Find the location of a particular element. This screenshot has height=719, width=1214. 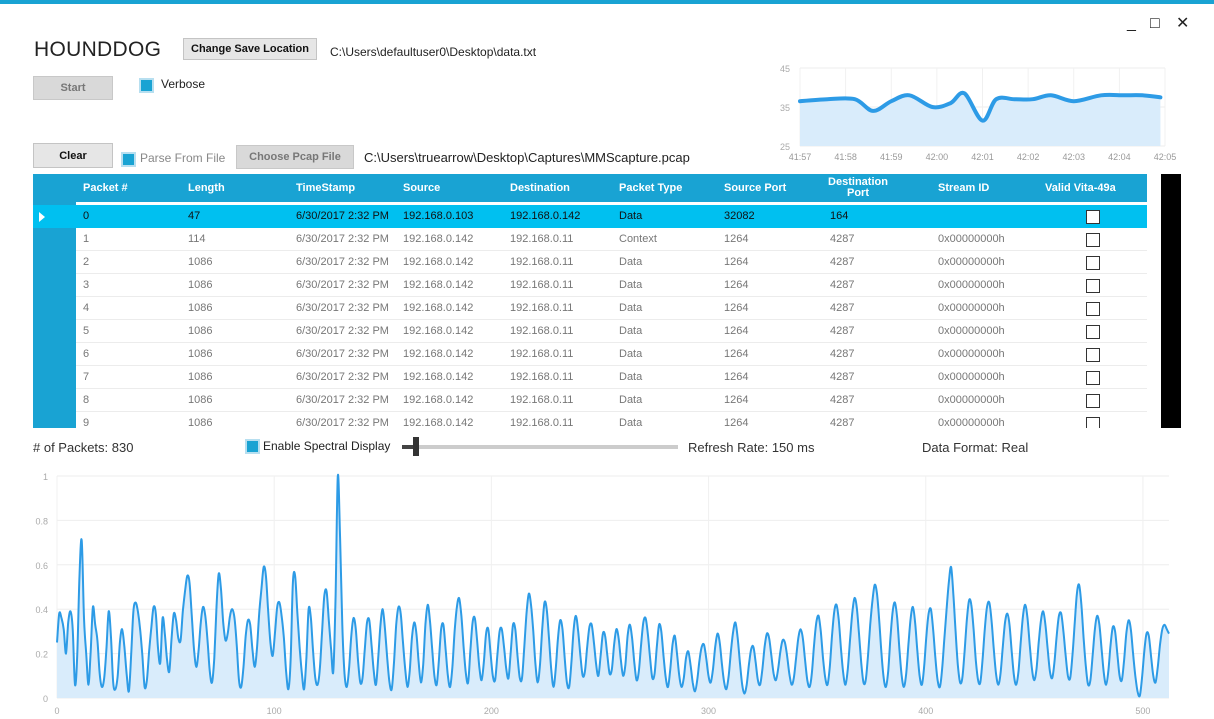

cell-packet-number: 5 is located at coordinates (86, 331).